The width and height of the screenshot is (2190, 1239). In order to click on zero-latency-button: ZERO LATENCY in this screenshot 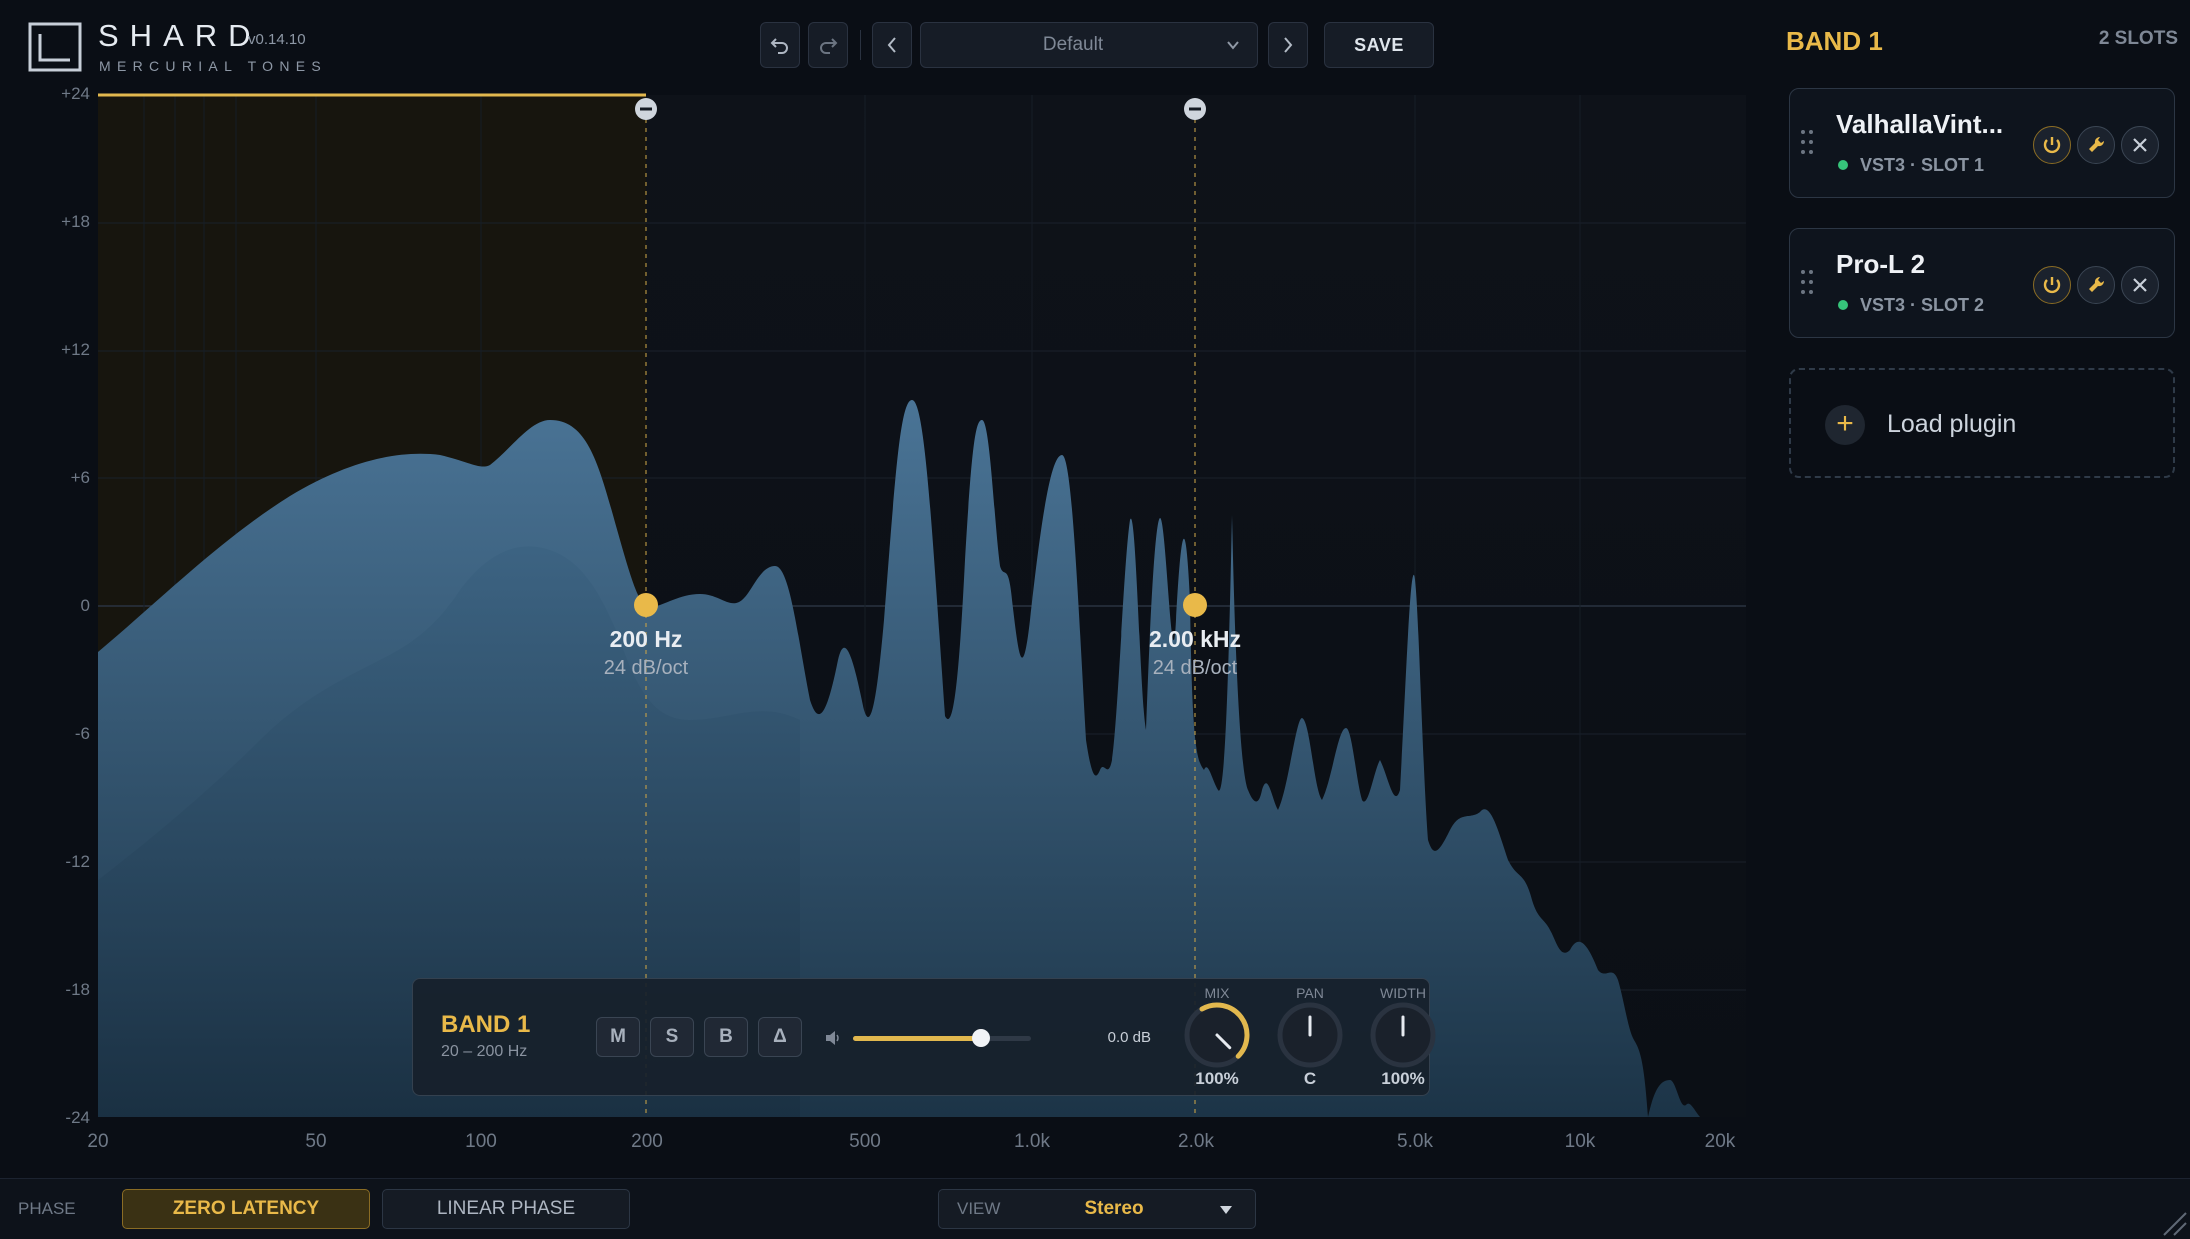, I will do `click(246, 1209)`.